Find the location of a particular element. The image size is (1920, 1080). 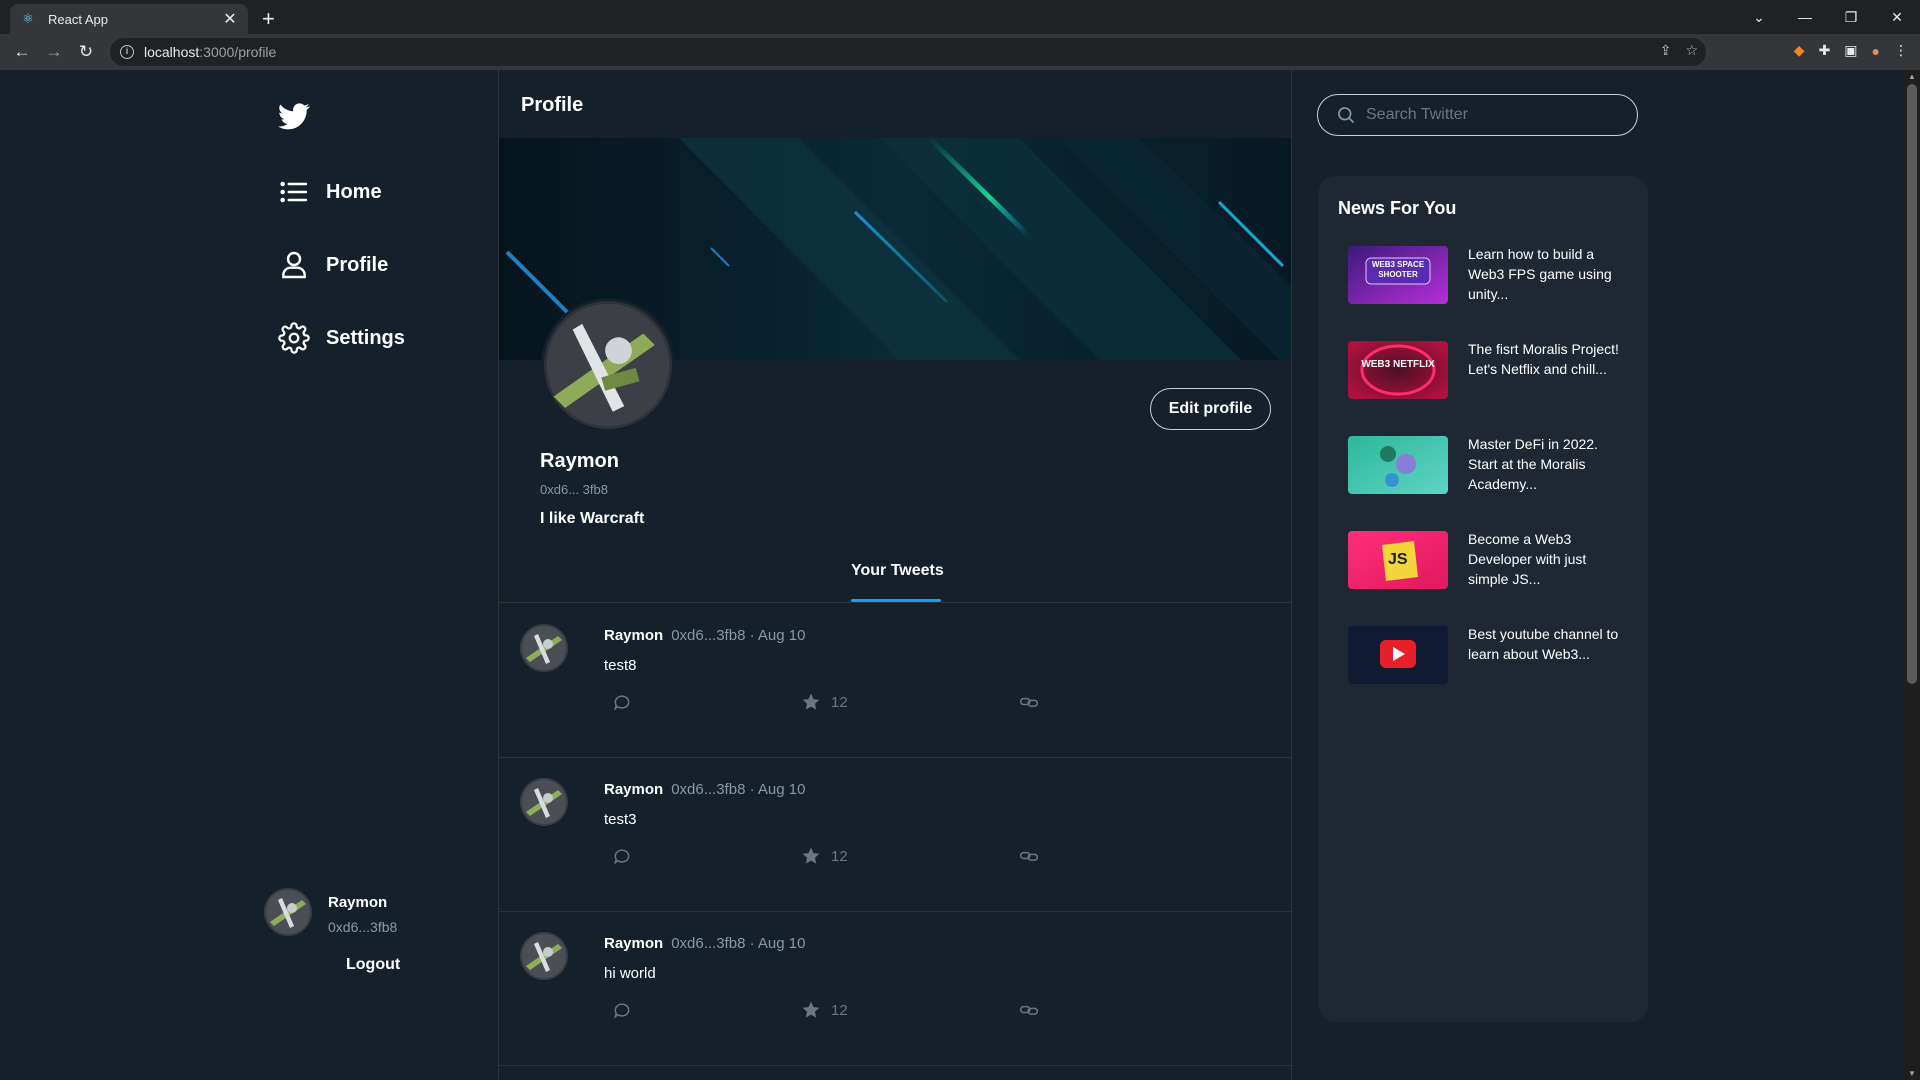

url-path: :3000/profile is located at coordinates (238, 52).